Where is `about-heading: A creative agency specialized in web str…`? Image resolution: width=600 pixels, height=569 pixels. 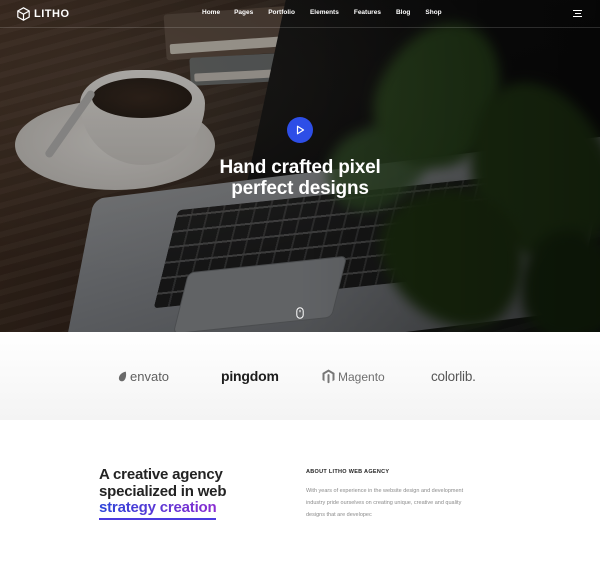 about-heading: A creative agency specialized in web str… is located at coordinates (184, 493).